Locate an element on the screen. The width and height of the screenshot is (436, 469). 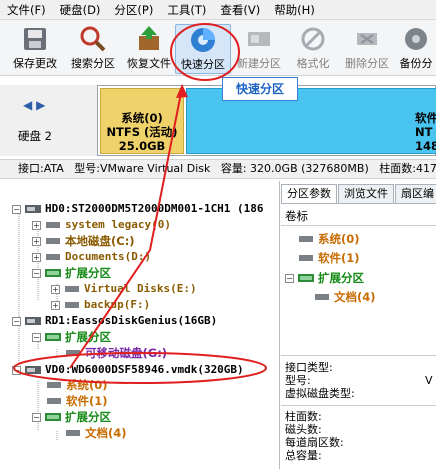
save-changes-button: 保存更改 is located at coordinates (35, 49).